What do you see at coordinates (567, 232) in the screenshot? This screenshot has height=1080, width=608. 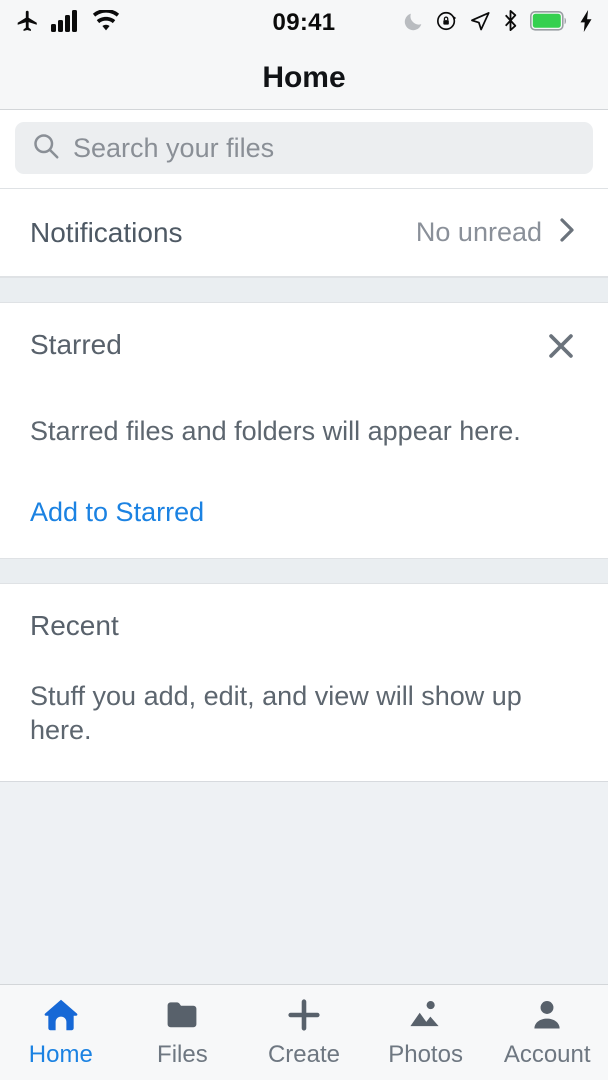 I see `chevron-right-icon` at bounding box center [567, 232].